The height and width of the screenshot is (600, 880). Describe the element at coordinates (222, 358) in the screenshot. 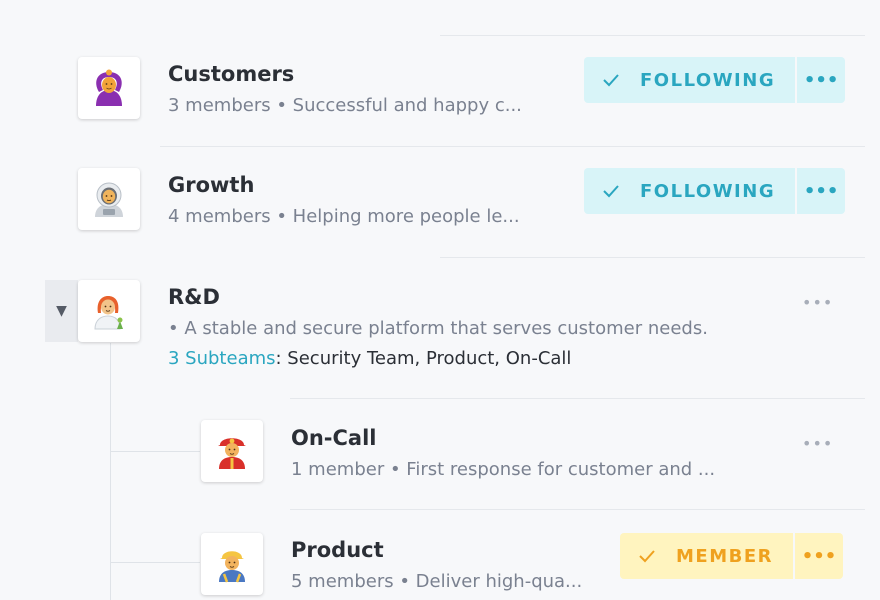

I see `subteams-link: 3 Subteams` at that location.